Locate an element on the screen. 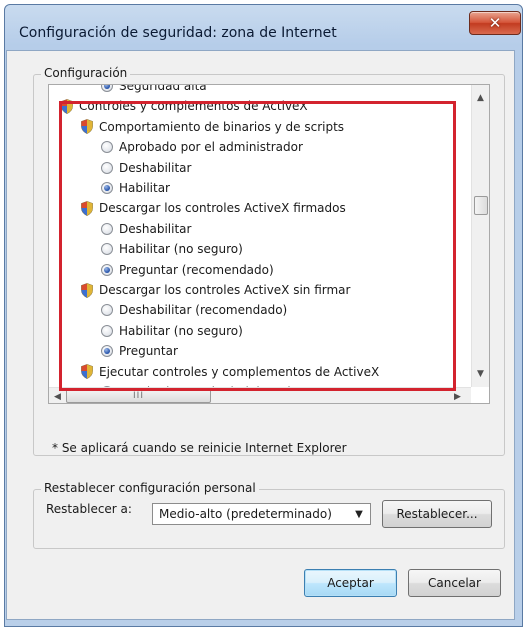  tree-row-label: Deshabilitar (recomendado) is located at coordinates (203, 310).